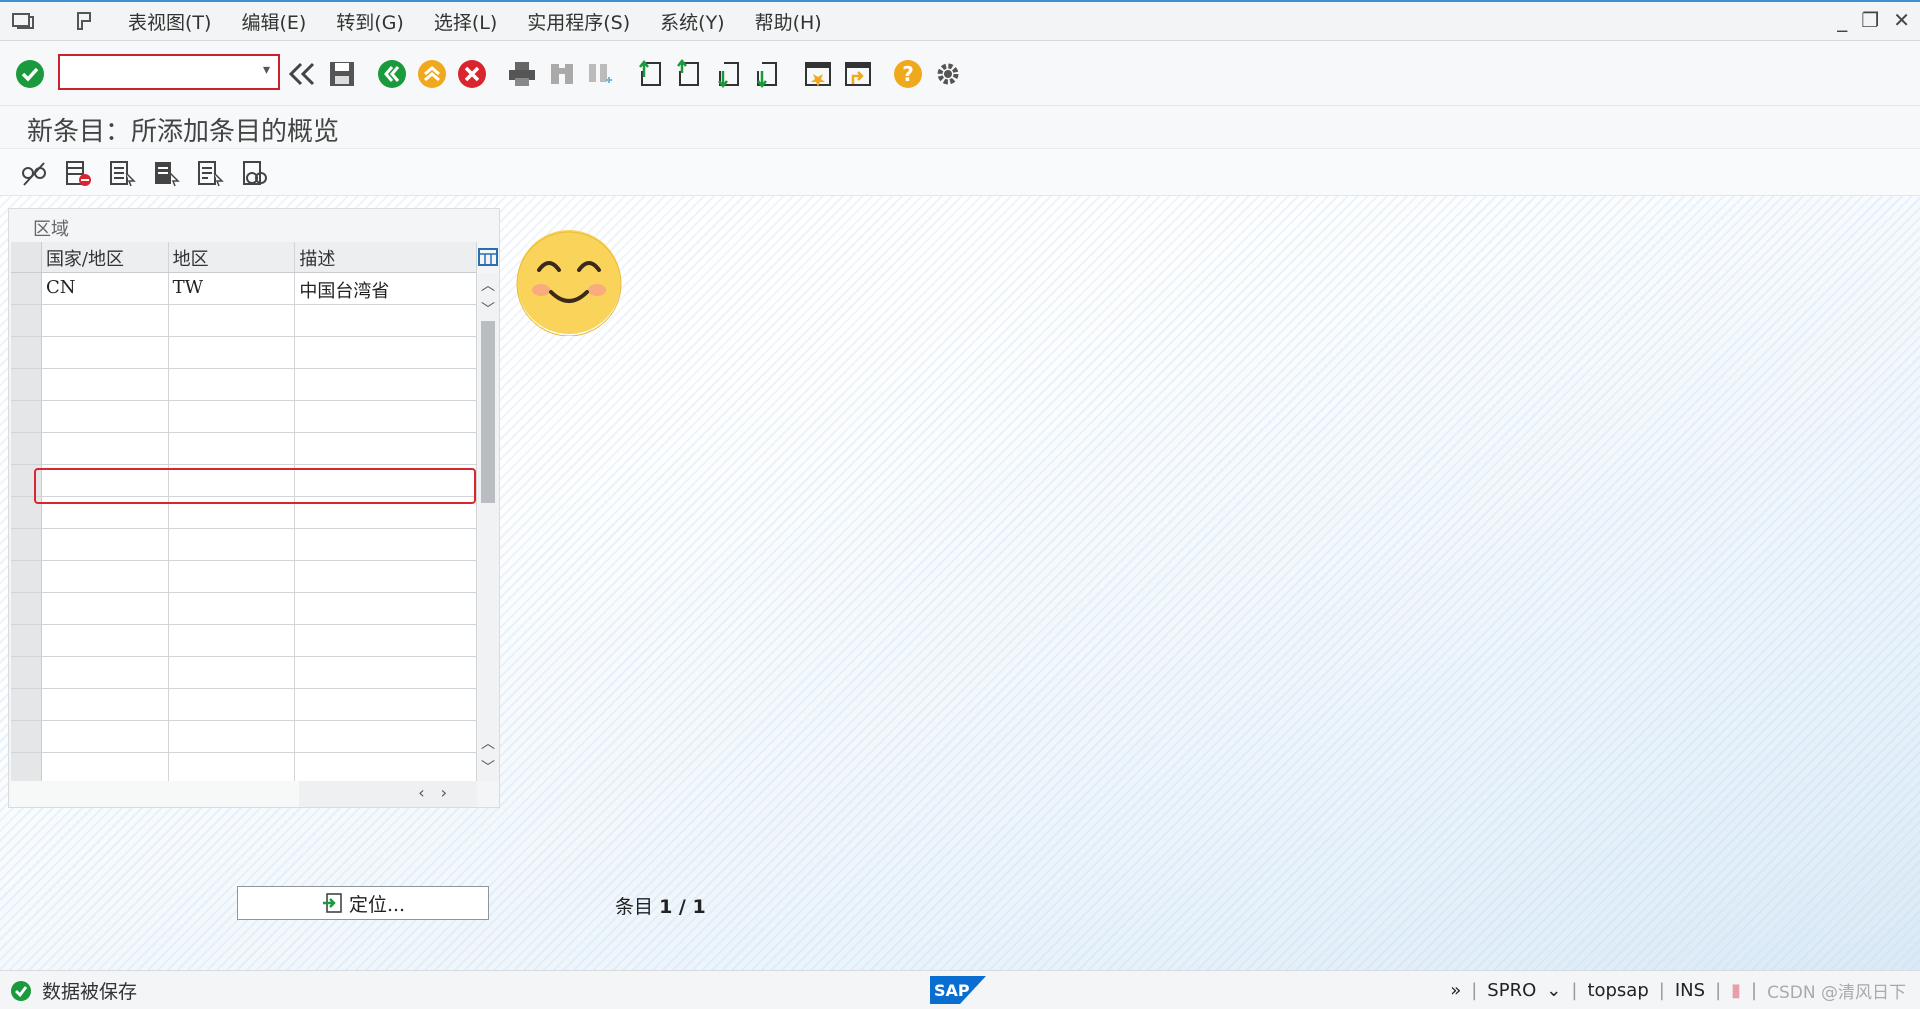  What do you see at coordinates (156, 73) in the screenshot?
I see `command-input` at bounding box center [156, 73].